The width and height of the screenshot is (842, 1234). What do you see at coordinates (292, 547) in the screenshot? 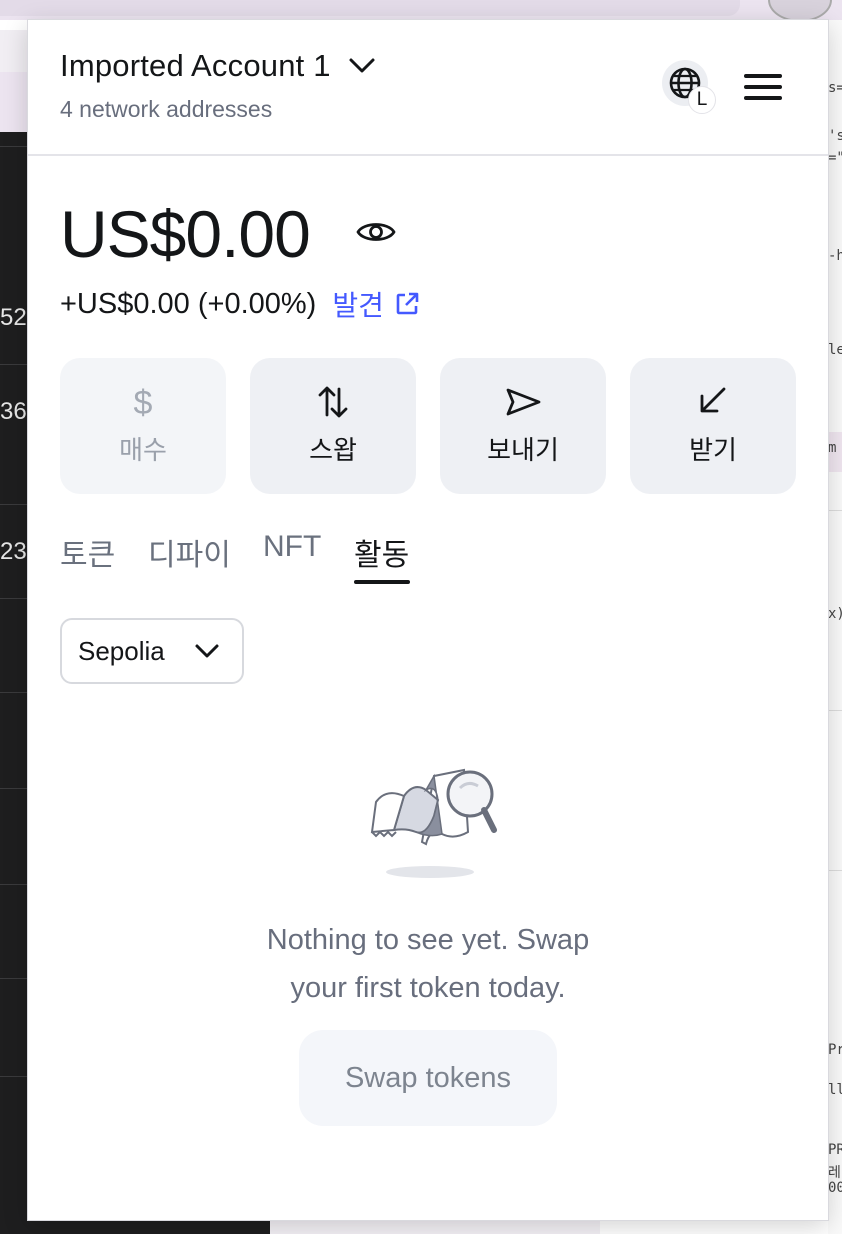
I see `tab-nft: NFT` at bounding box center [292, 547].